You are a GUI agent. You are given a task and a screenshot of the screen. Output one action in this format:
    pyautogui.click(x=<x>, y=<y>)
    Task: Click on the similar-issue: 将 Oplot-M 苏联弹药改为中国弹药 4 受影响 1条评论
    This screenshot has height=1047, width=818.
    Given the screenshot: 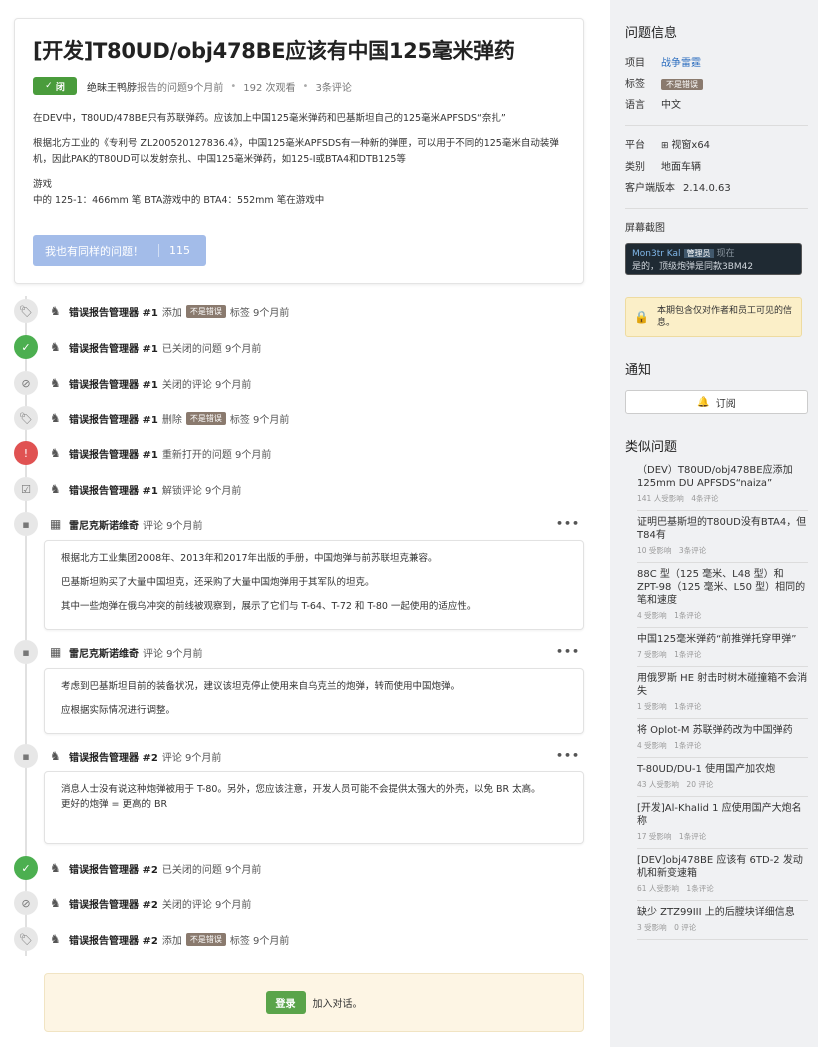 What is the action you would take?
    pyautogui.click(x=722, y=738)
    